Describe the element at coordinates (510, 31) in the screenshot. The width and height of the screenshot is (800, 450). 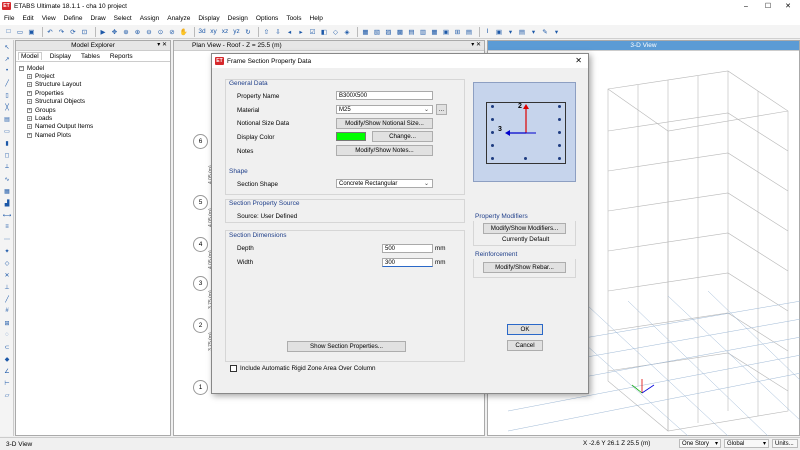
I see `select-dropdown-icon: ▾` at that location.